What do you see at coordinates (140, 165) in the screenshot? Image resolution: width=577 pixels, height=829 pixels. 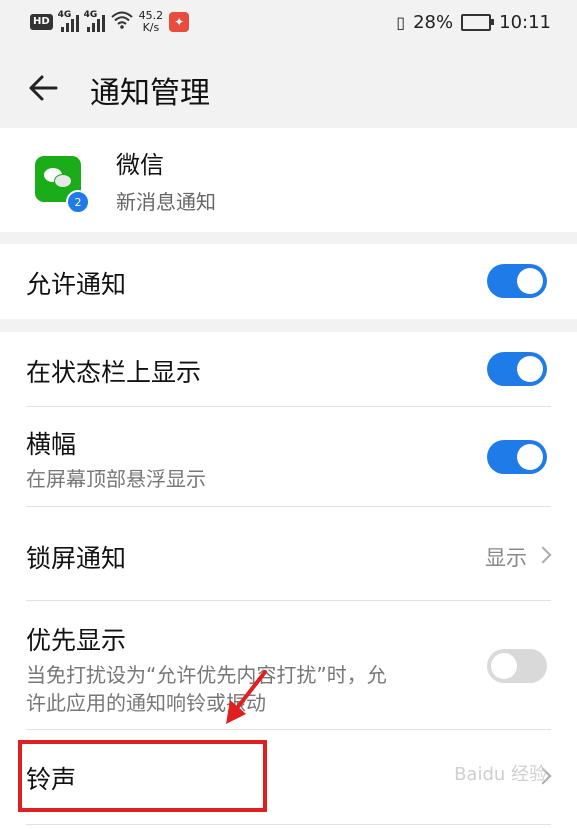 I see `app-name: 微信` at bounding box center [140, 165].